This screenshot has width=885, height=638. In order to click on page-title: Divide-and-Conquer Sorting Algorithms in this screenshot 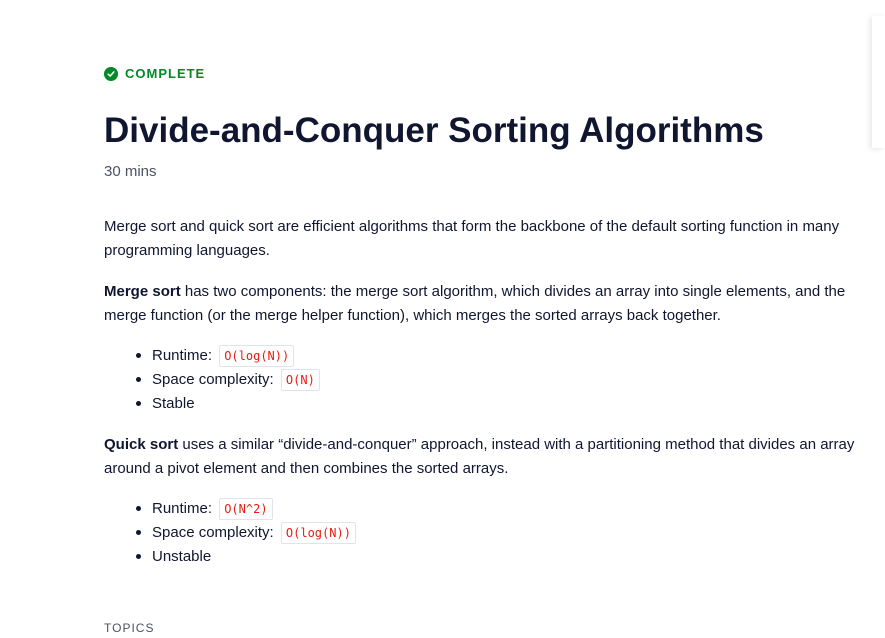, I will do `click(434, 130)`.